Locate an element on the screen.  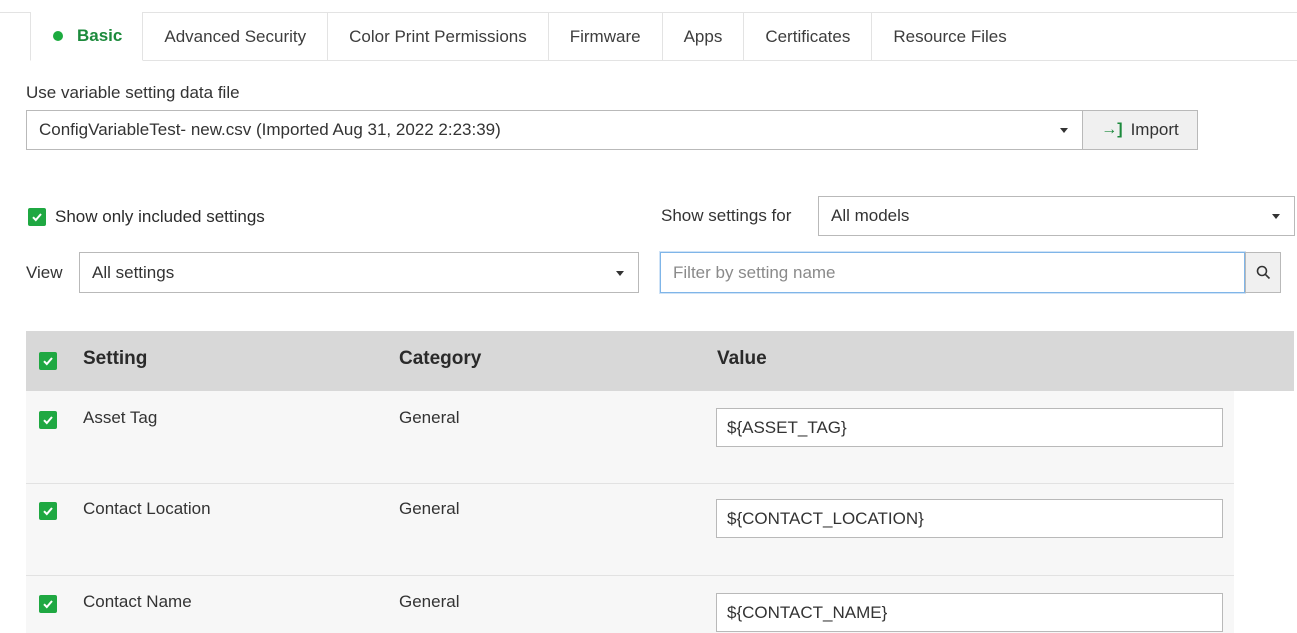
tab-basic: Basic is located at coordinates (87, 36).